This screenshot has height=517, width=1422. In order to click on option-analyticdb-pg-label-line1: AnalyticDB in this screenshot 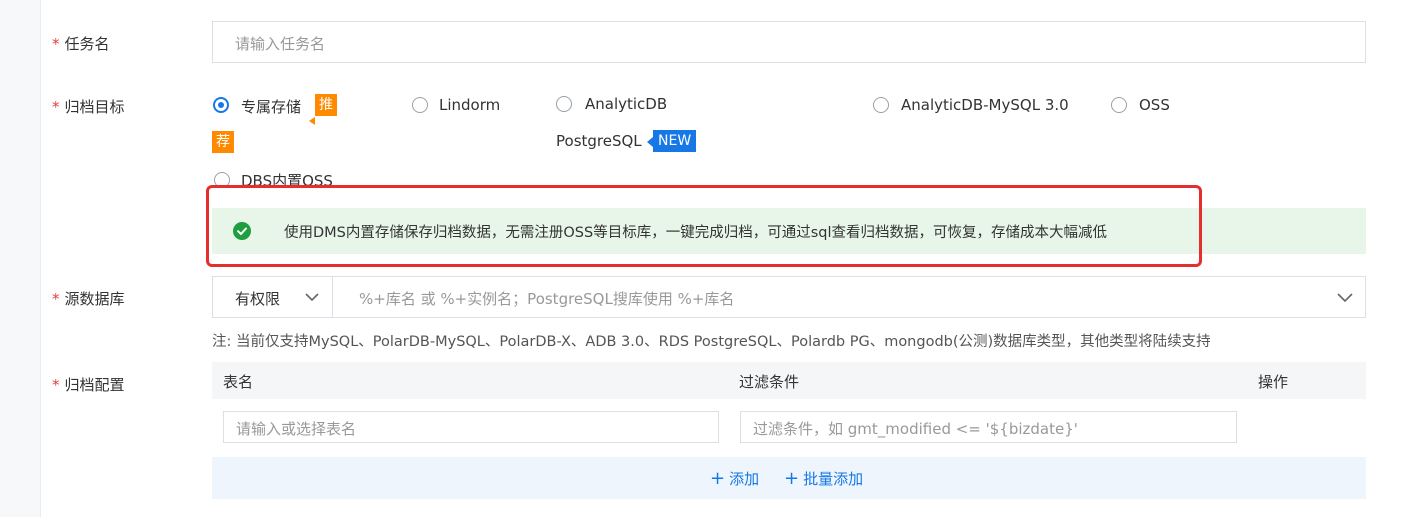, I will do `click(626, 104)`.